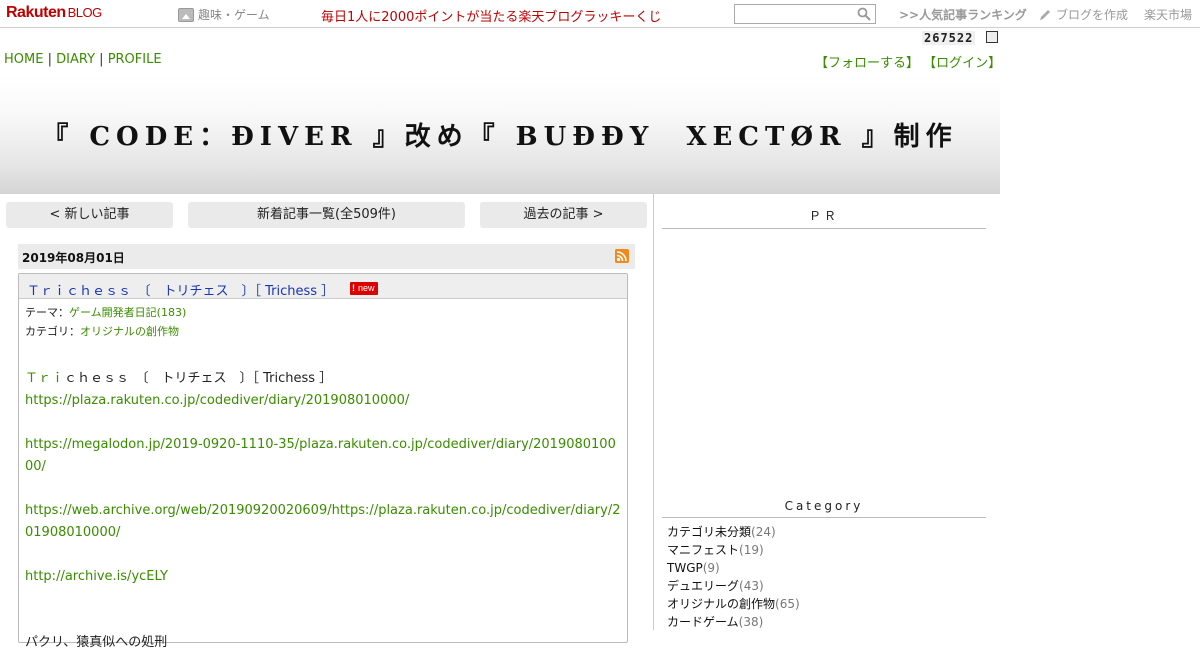  Describe the element at coordinates (198, 378) in the screenshot. I see `body-title-rest: ｃｈｅｓｓ 〔 トリチェス 〕［ Trichess ］` at that location.